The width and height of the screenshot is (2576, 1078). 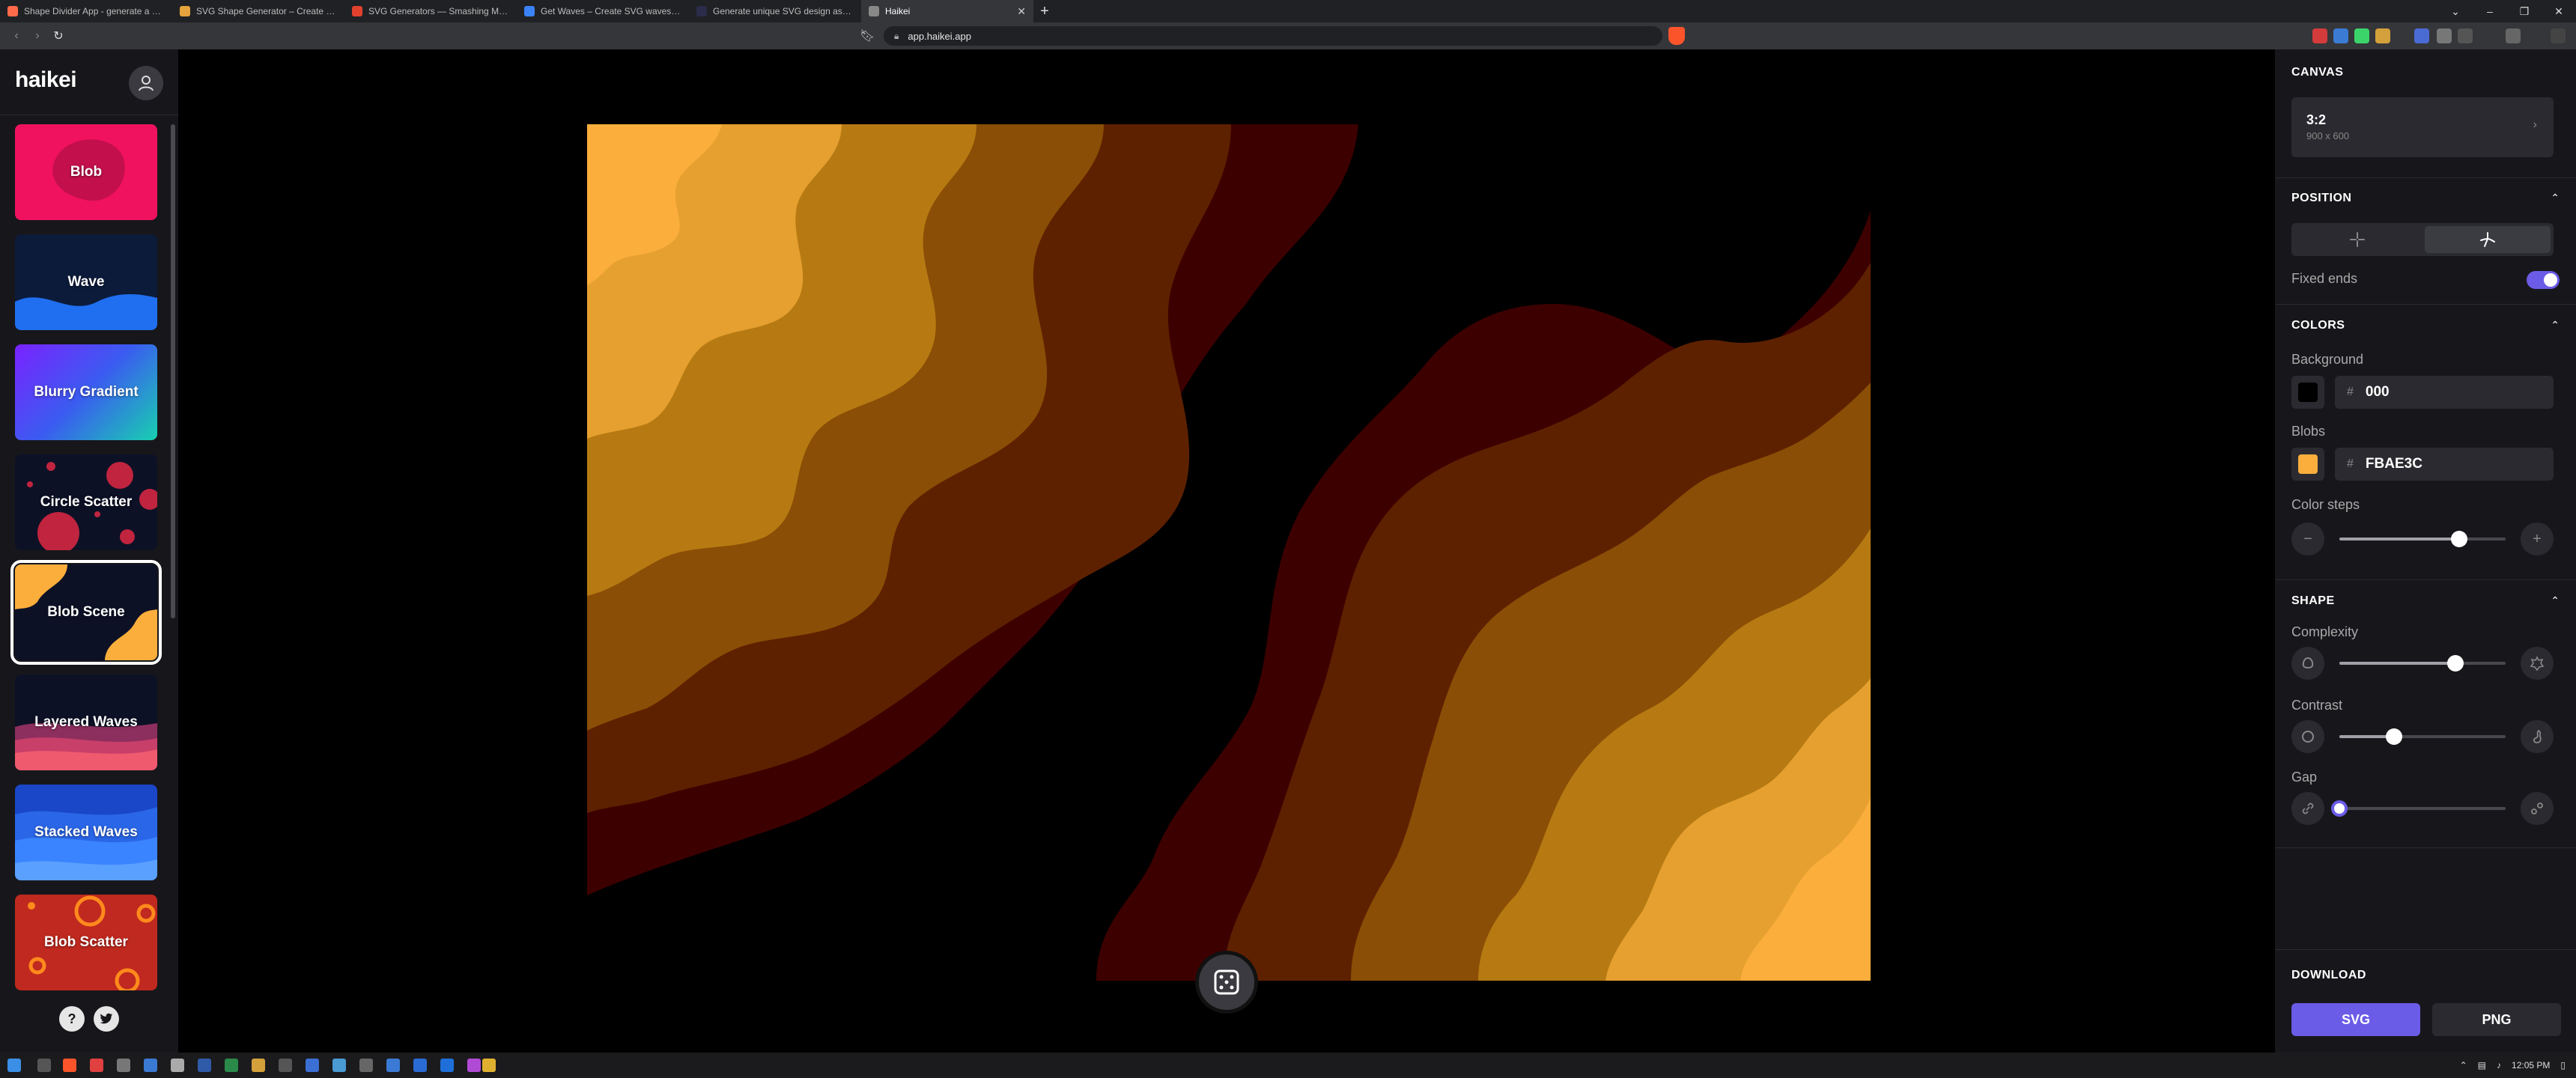 I want to click on download-png-button: PNG, so click(x=2496, y=1019).